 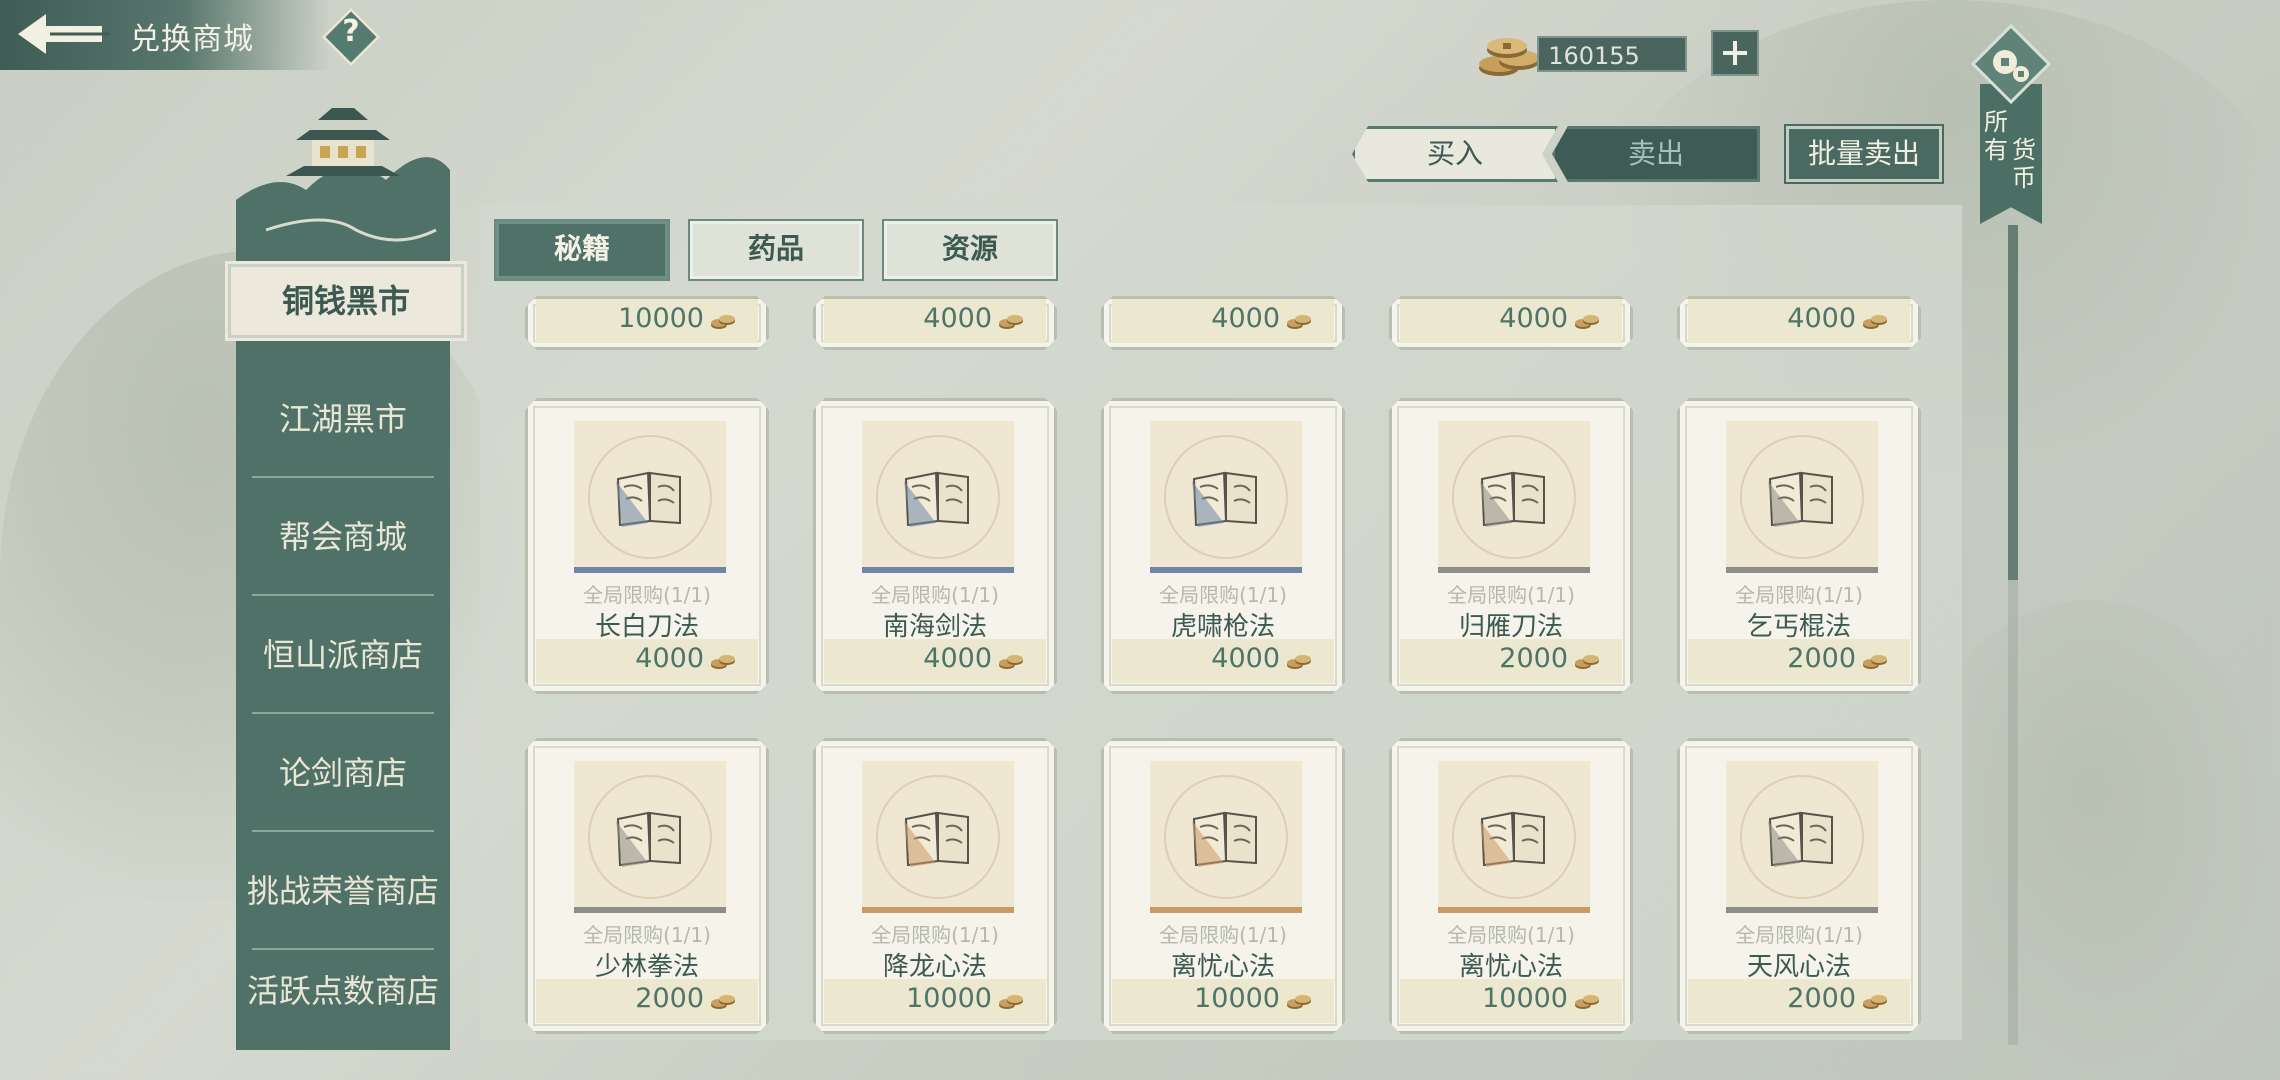 I want to click on bulk-sell-label: 批量卖出, so click(x=1863, y=153).